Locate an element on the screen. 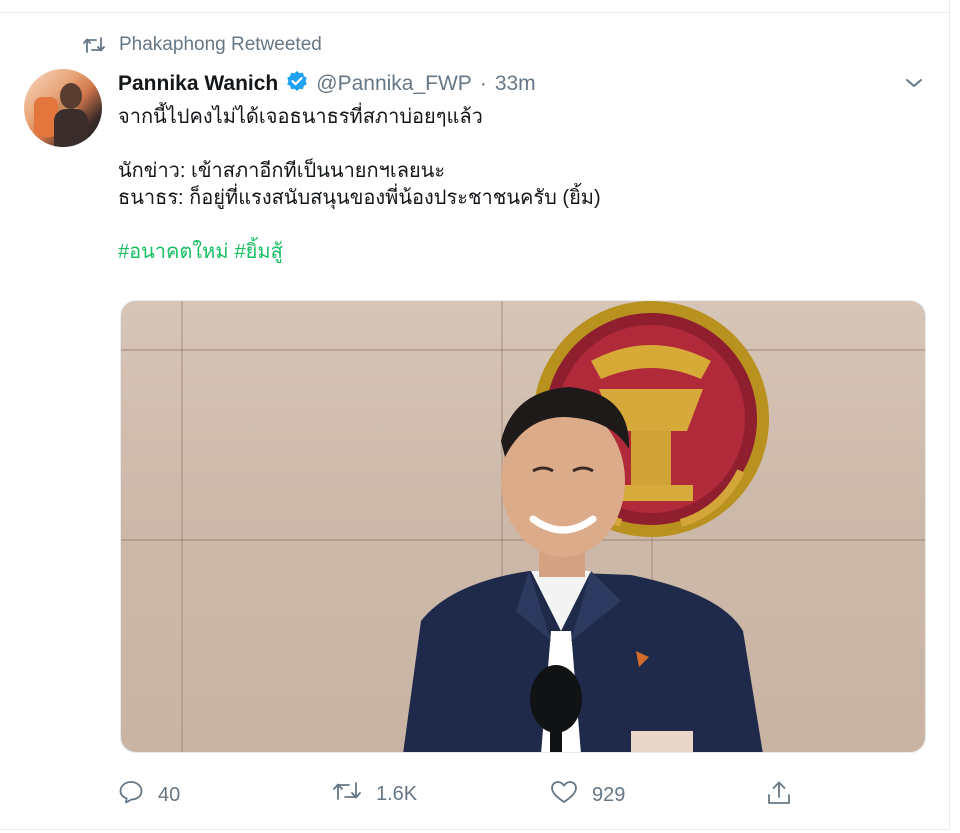 The image size is (960, 833). reply-count: 40 is located at coordinates (169, 794).